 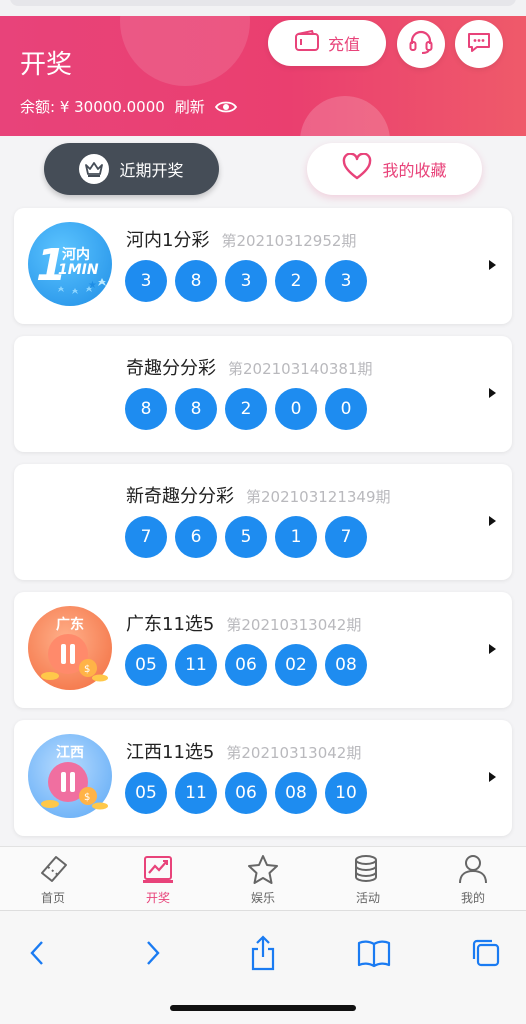 I want to click on header: 开奖 余额: ¥ 30000.0000 刷新, so click(x=263, y=76).